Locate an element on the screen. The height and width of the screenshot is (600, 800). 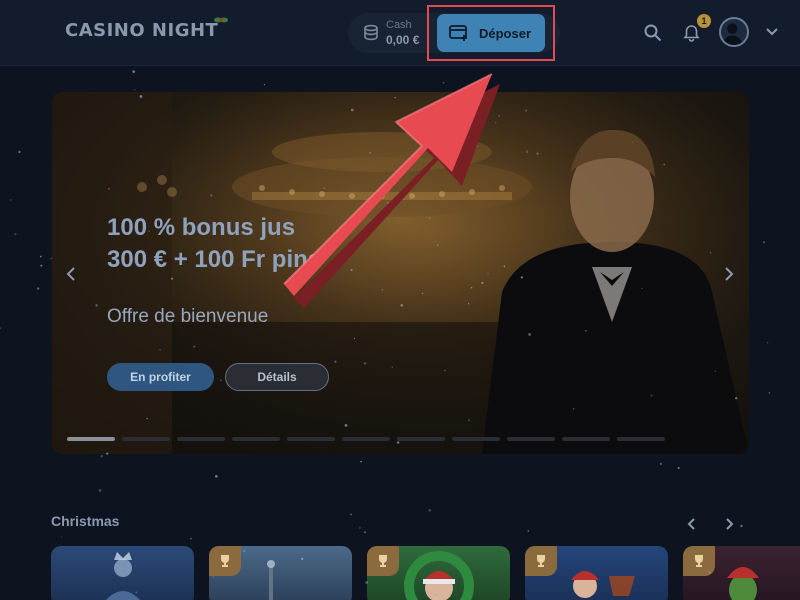
section-prev-arrow is located at coordinates (692, 524).